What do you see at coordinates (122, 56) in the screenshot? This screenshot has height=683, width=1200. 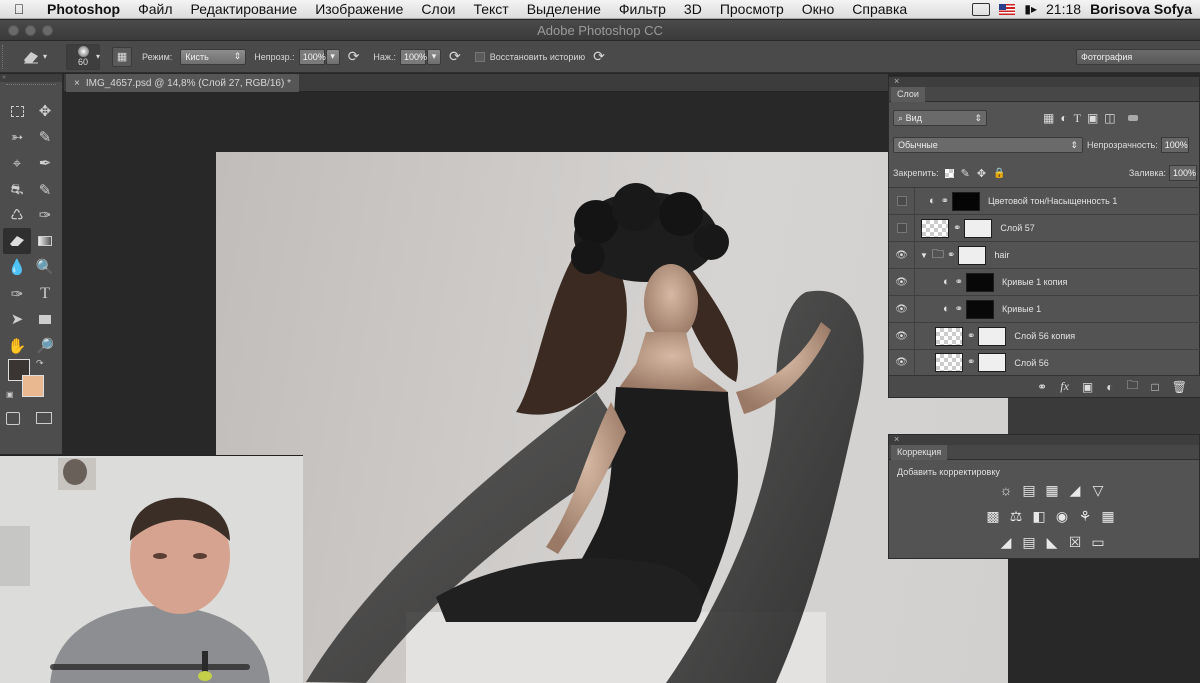 I see `brush-panel-toggle: ▦` at bounding box center [122, 56].